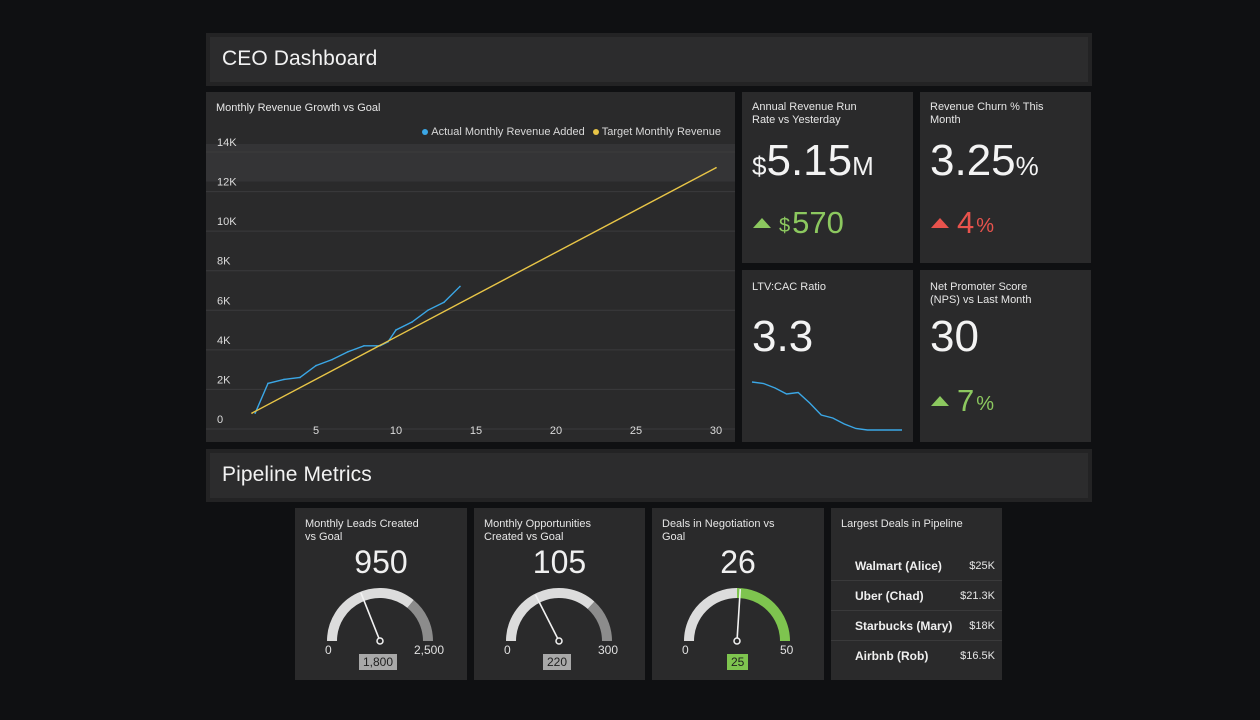  What do you see at coordinates (985, 403) in the screenshot?
I see `nps-delta-unit: %` at bounding box center [985, 403].